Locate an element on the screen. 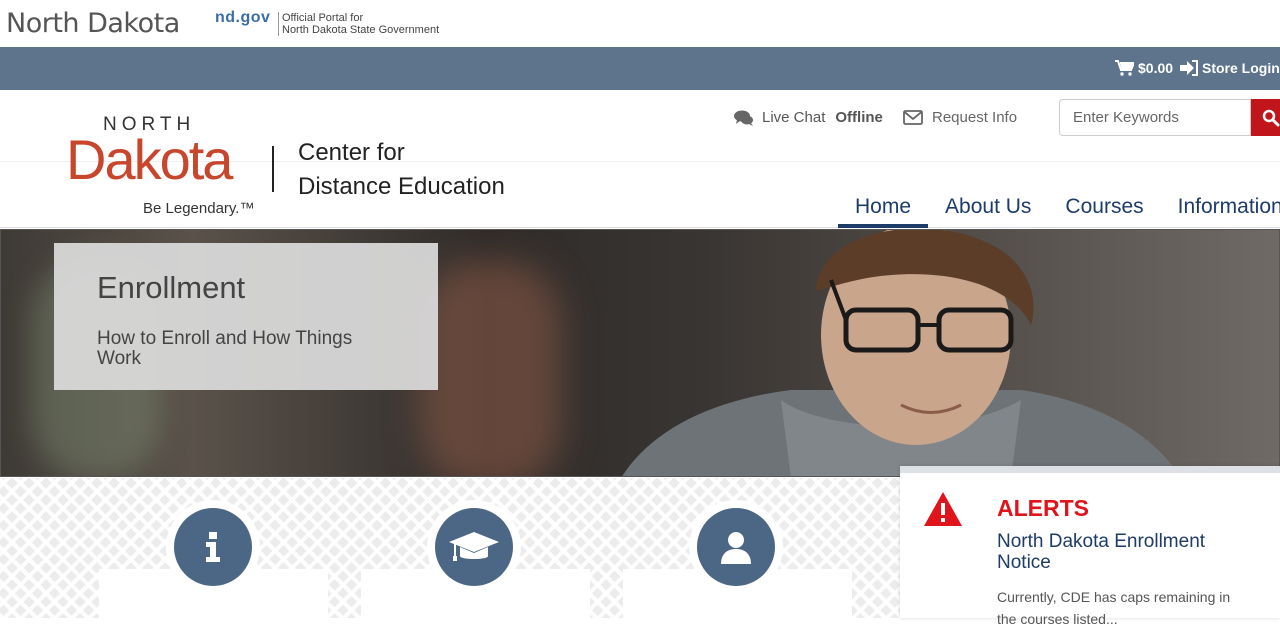 The width and height of the screenshot is (1280, 630). main-nav: Home About Us Courses Information is located at coordinates (1059, 210).